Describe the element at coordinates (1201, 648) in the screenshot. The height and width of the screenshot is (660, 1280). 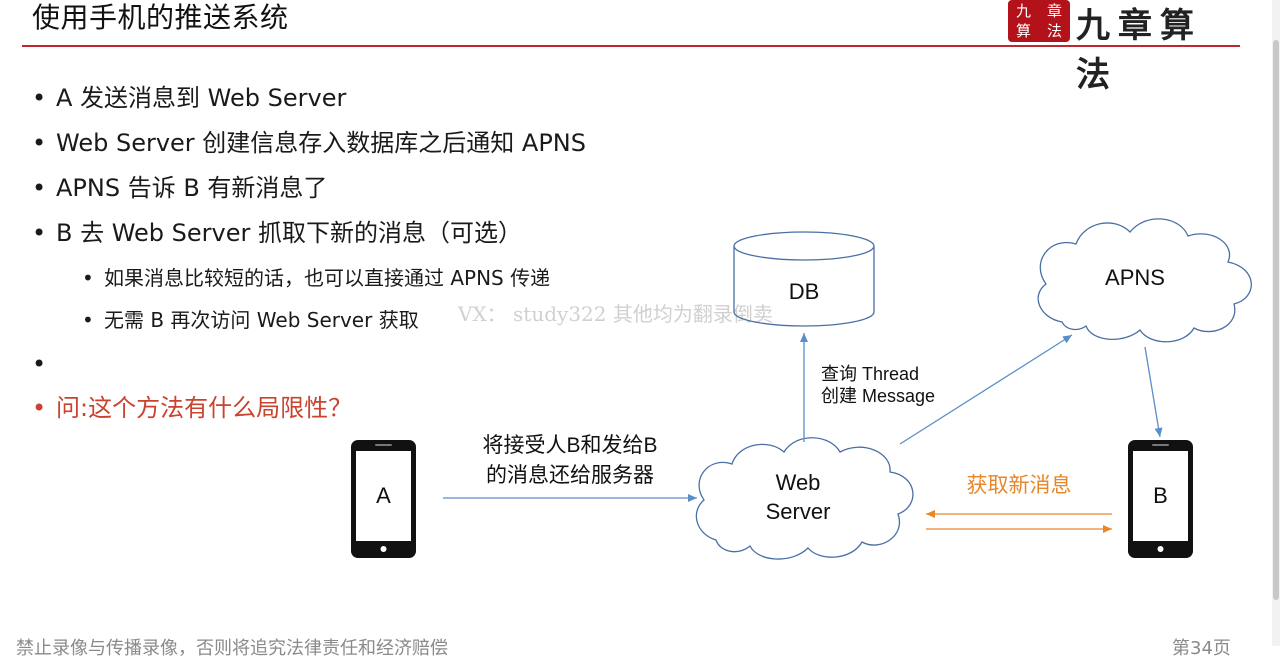
I see `page-number: 第34页` at that location.